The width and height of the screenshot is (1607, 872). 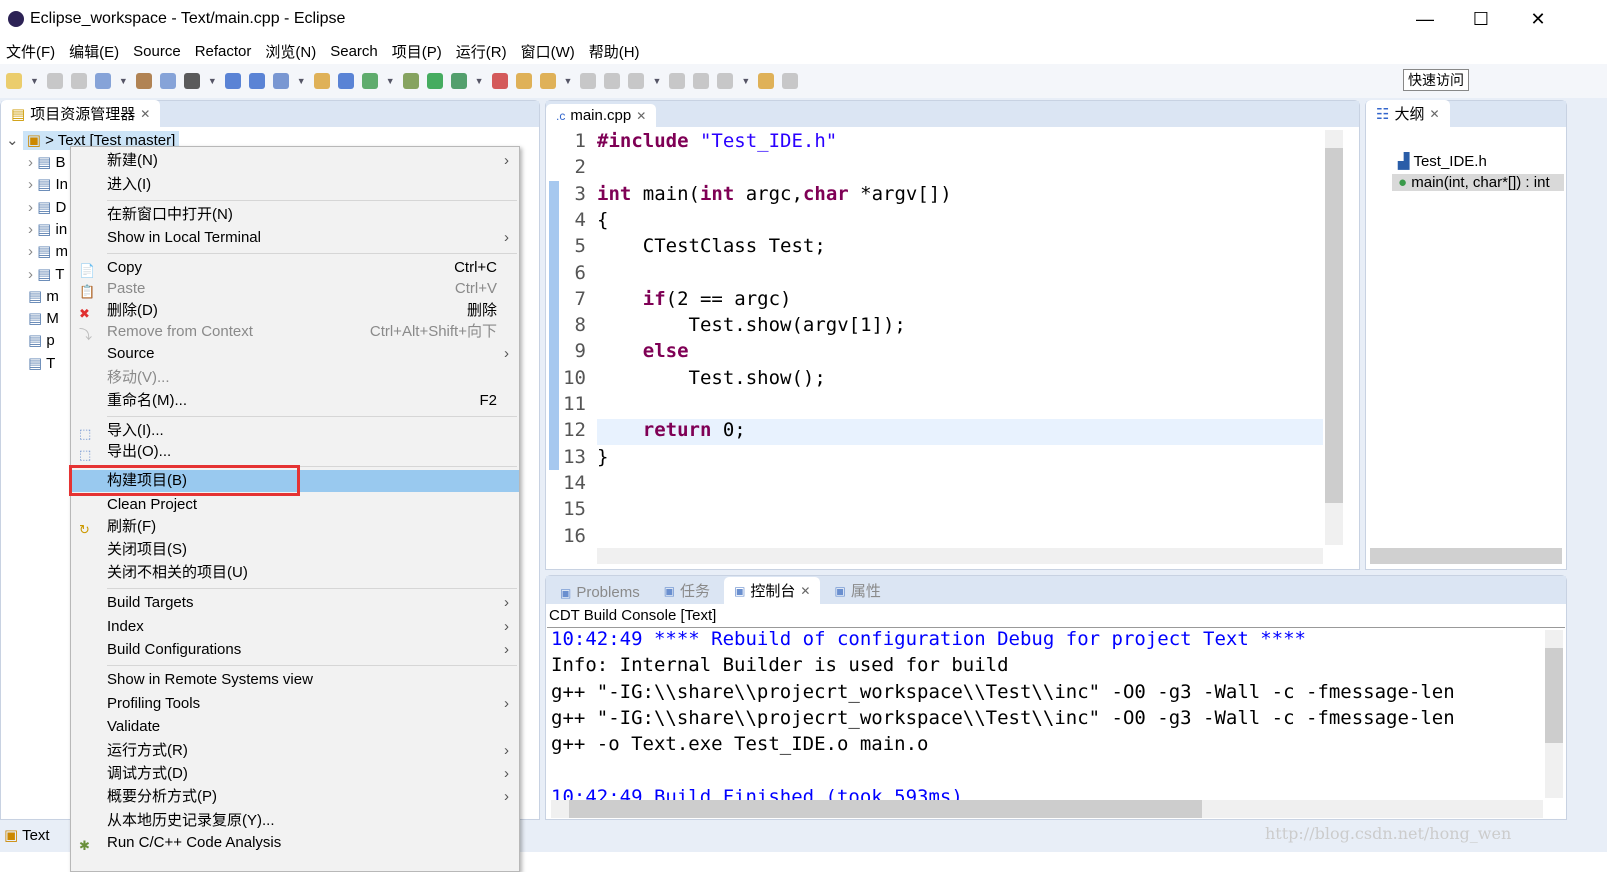 What do you see at coordinates (81, 113) in the screenshot?
I see `tab-project-explorer: ▤ 项目资源管理器 ✕` at bounding box center [81, 113].